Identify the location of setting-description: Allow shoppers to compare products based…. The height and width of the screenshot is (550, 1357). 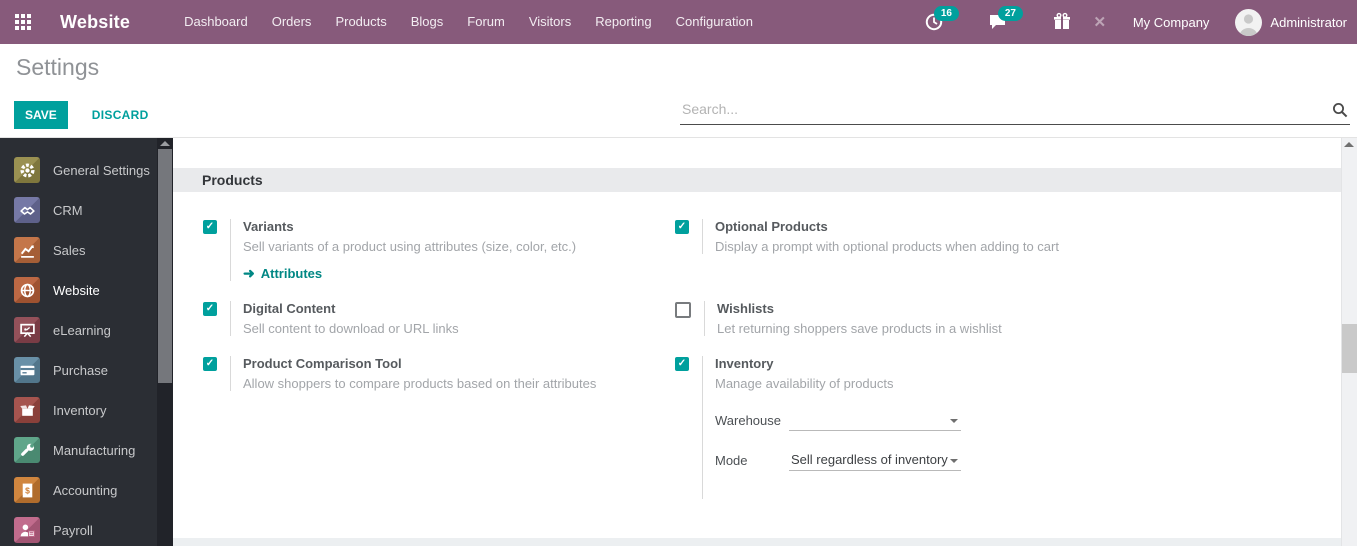
(420, 383).